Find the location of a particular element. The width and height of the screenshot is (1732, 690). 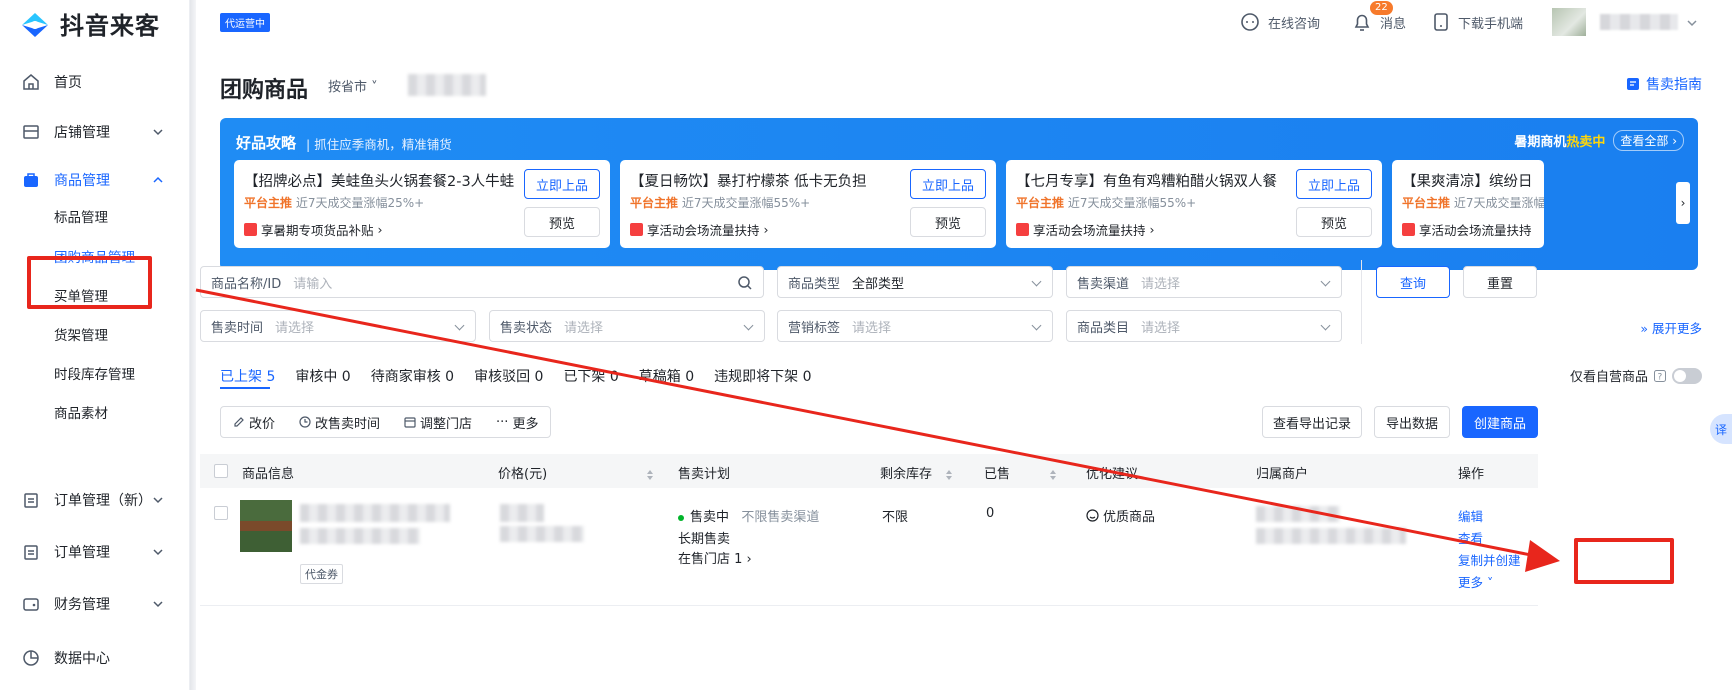

self-operated-toggle is located at coordinates (1687, 375).